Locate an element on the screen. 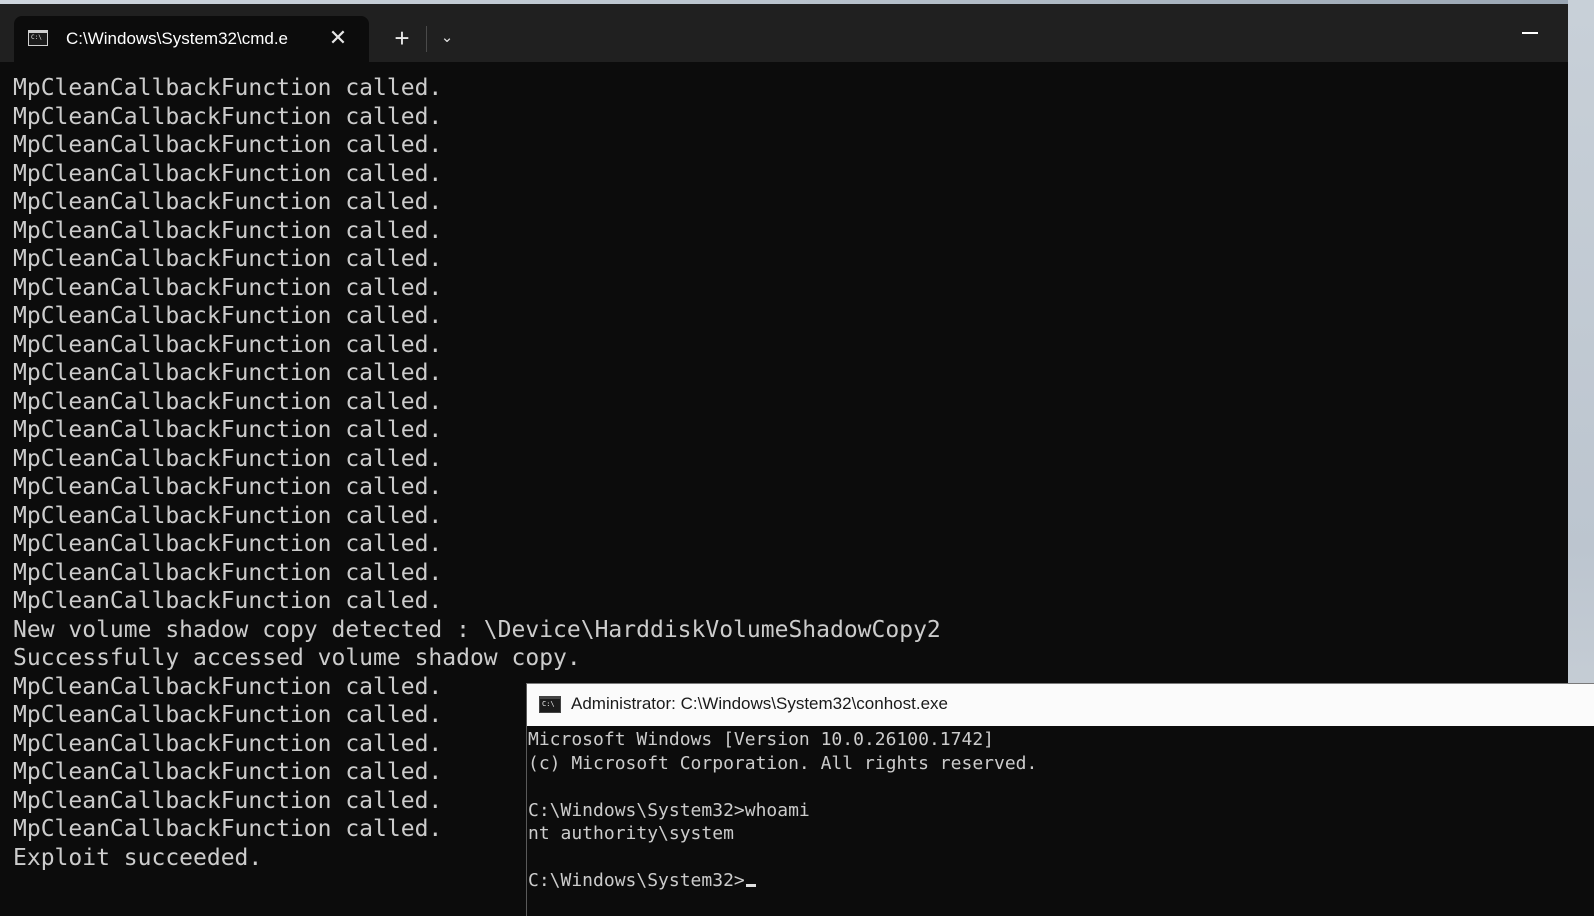 This screenshot has height=916, width=1594. conhost-line: C:\Windows\System32> is located at coordinates (1048, 881).